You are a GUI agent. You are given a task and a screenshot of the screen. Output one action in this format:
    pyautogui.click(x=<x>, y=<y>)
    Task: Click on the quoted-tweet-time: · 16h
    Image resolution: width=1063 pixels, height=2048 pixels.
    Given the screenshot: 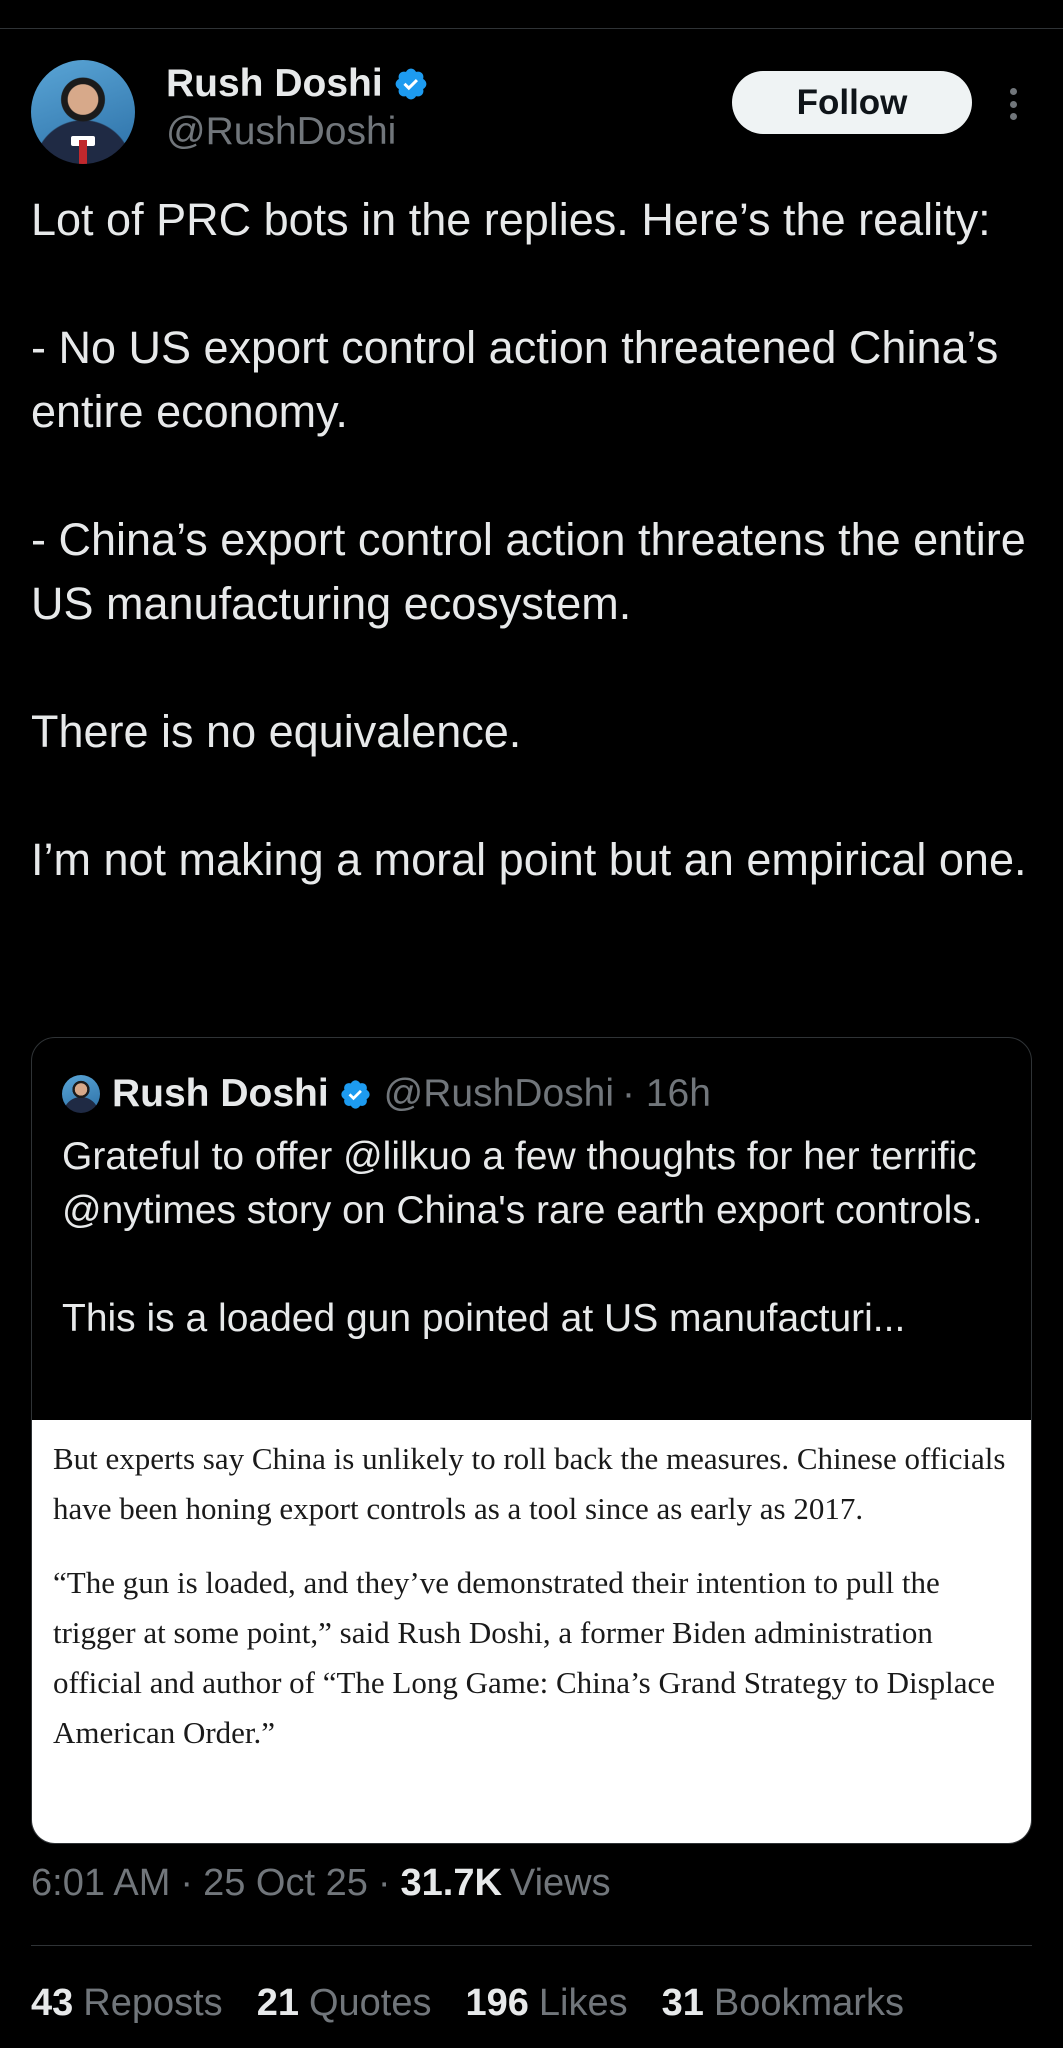 What is the action you would take?
    pyautogui.click(x=666, y=1093)
    